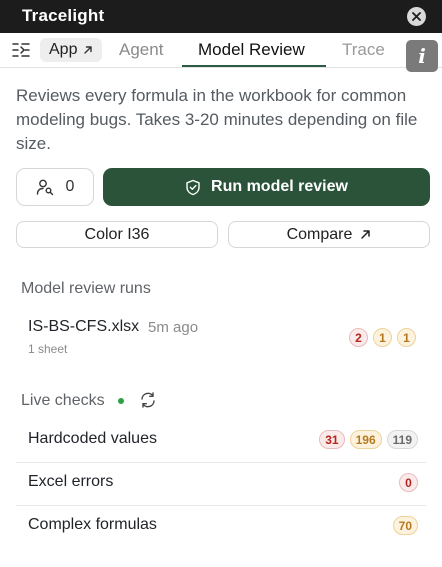 This screenshot has width=442, height=567. I want to click on run-button-label: Run model review, so click(279, 186).